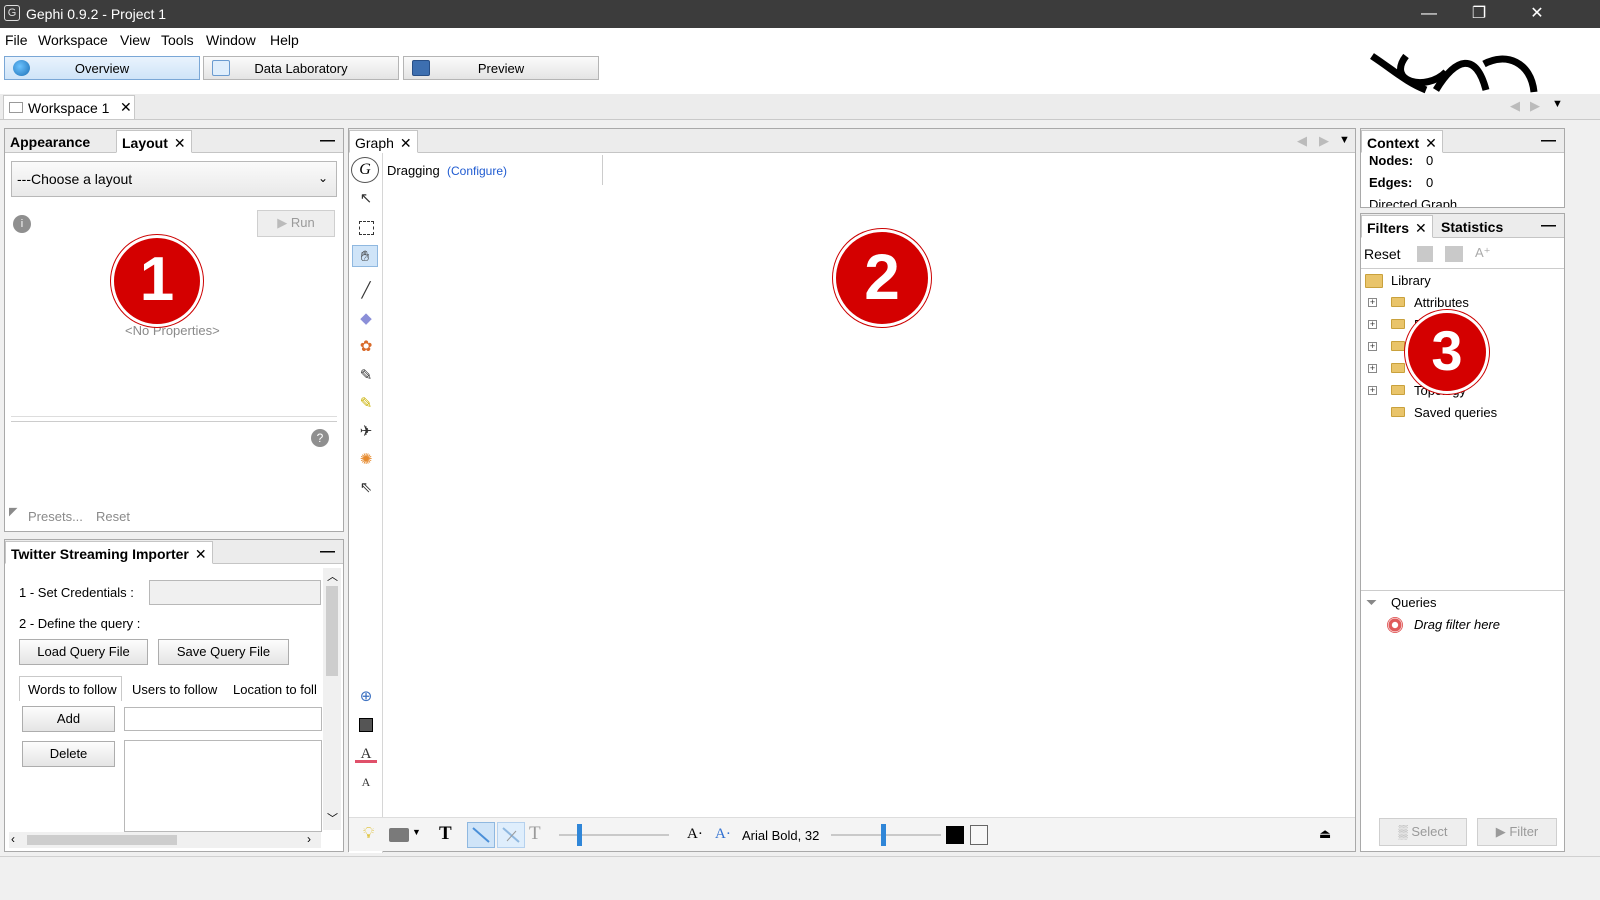 Image resolution: width=1600 pixels, height=900 pixels. What do you see at coordinates (50, 141) in the screenshot?
I see `tab-appearance: Appearance` at bounding box center [50, 141].